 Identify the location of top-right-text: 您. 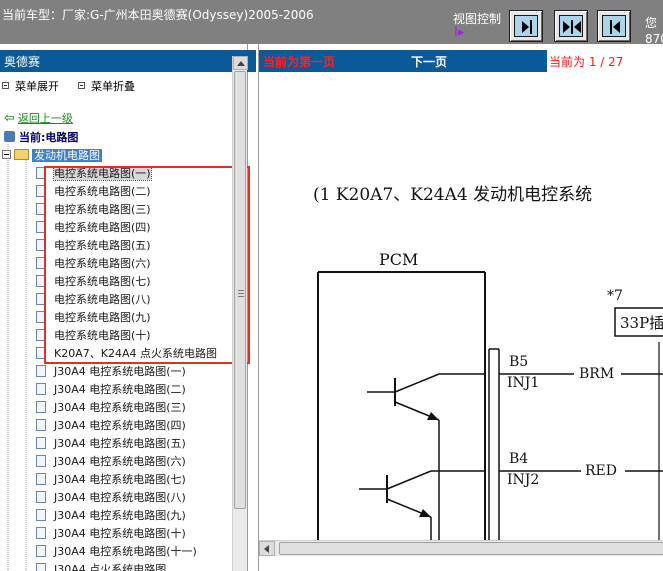
(651, 23).